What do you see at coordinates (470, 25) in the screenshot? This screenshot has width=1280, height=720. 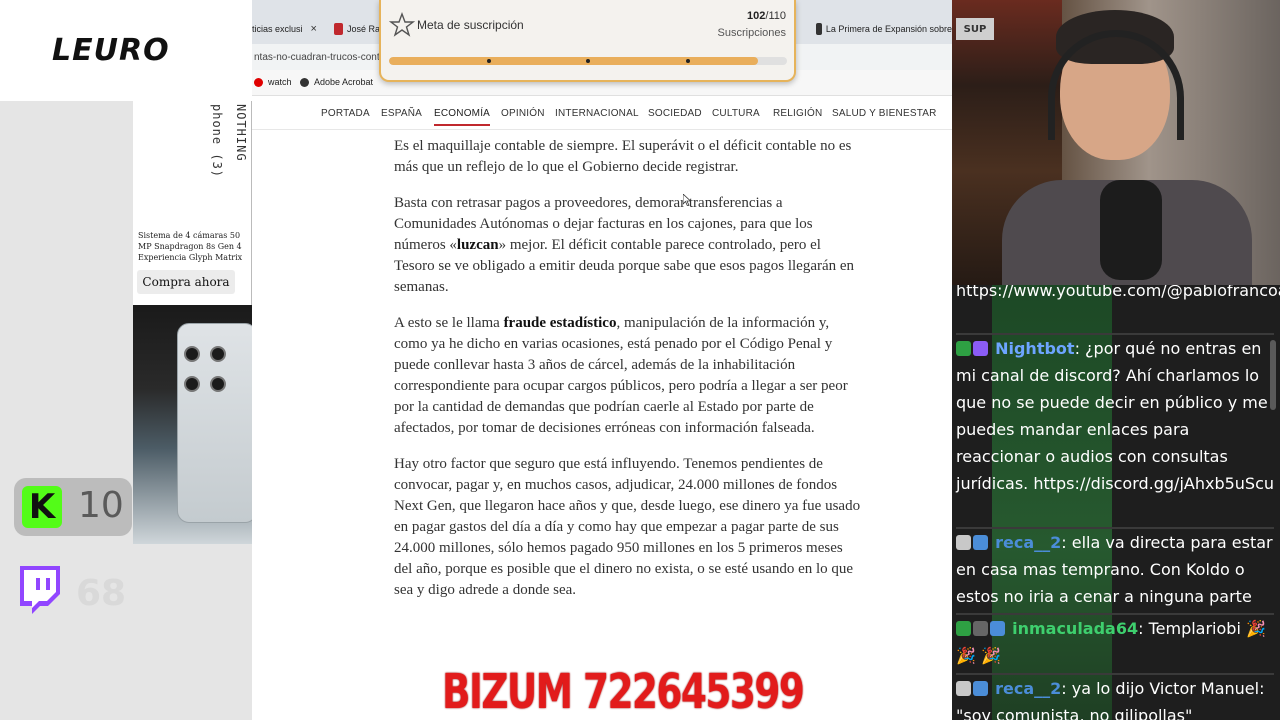 I see `goal-title: Meta de suscripción` at bounding box center [470, 25].